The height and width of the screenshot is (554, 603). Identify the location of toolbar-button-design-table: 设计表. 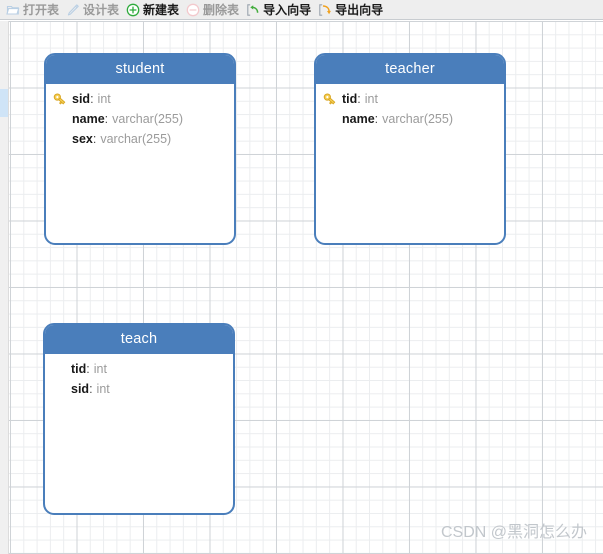
(94, 10).